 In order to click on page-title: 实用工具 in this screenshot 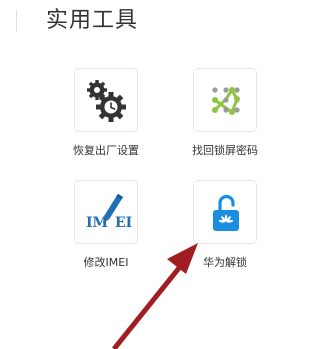, I will do `click(92, 20)`.